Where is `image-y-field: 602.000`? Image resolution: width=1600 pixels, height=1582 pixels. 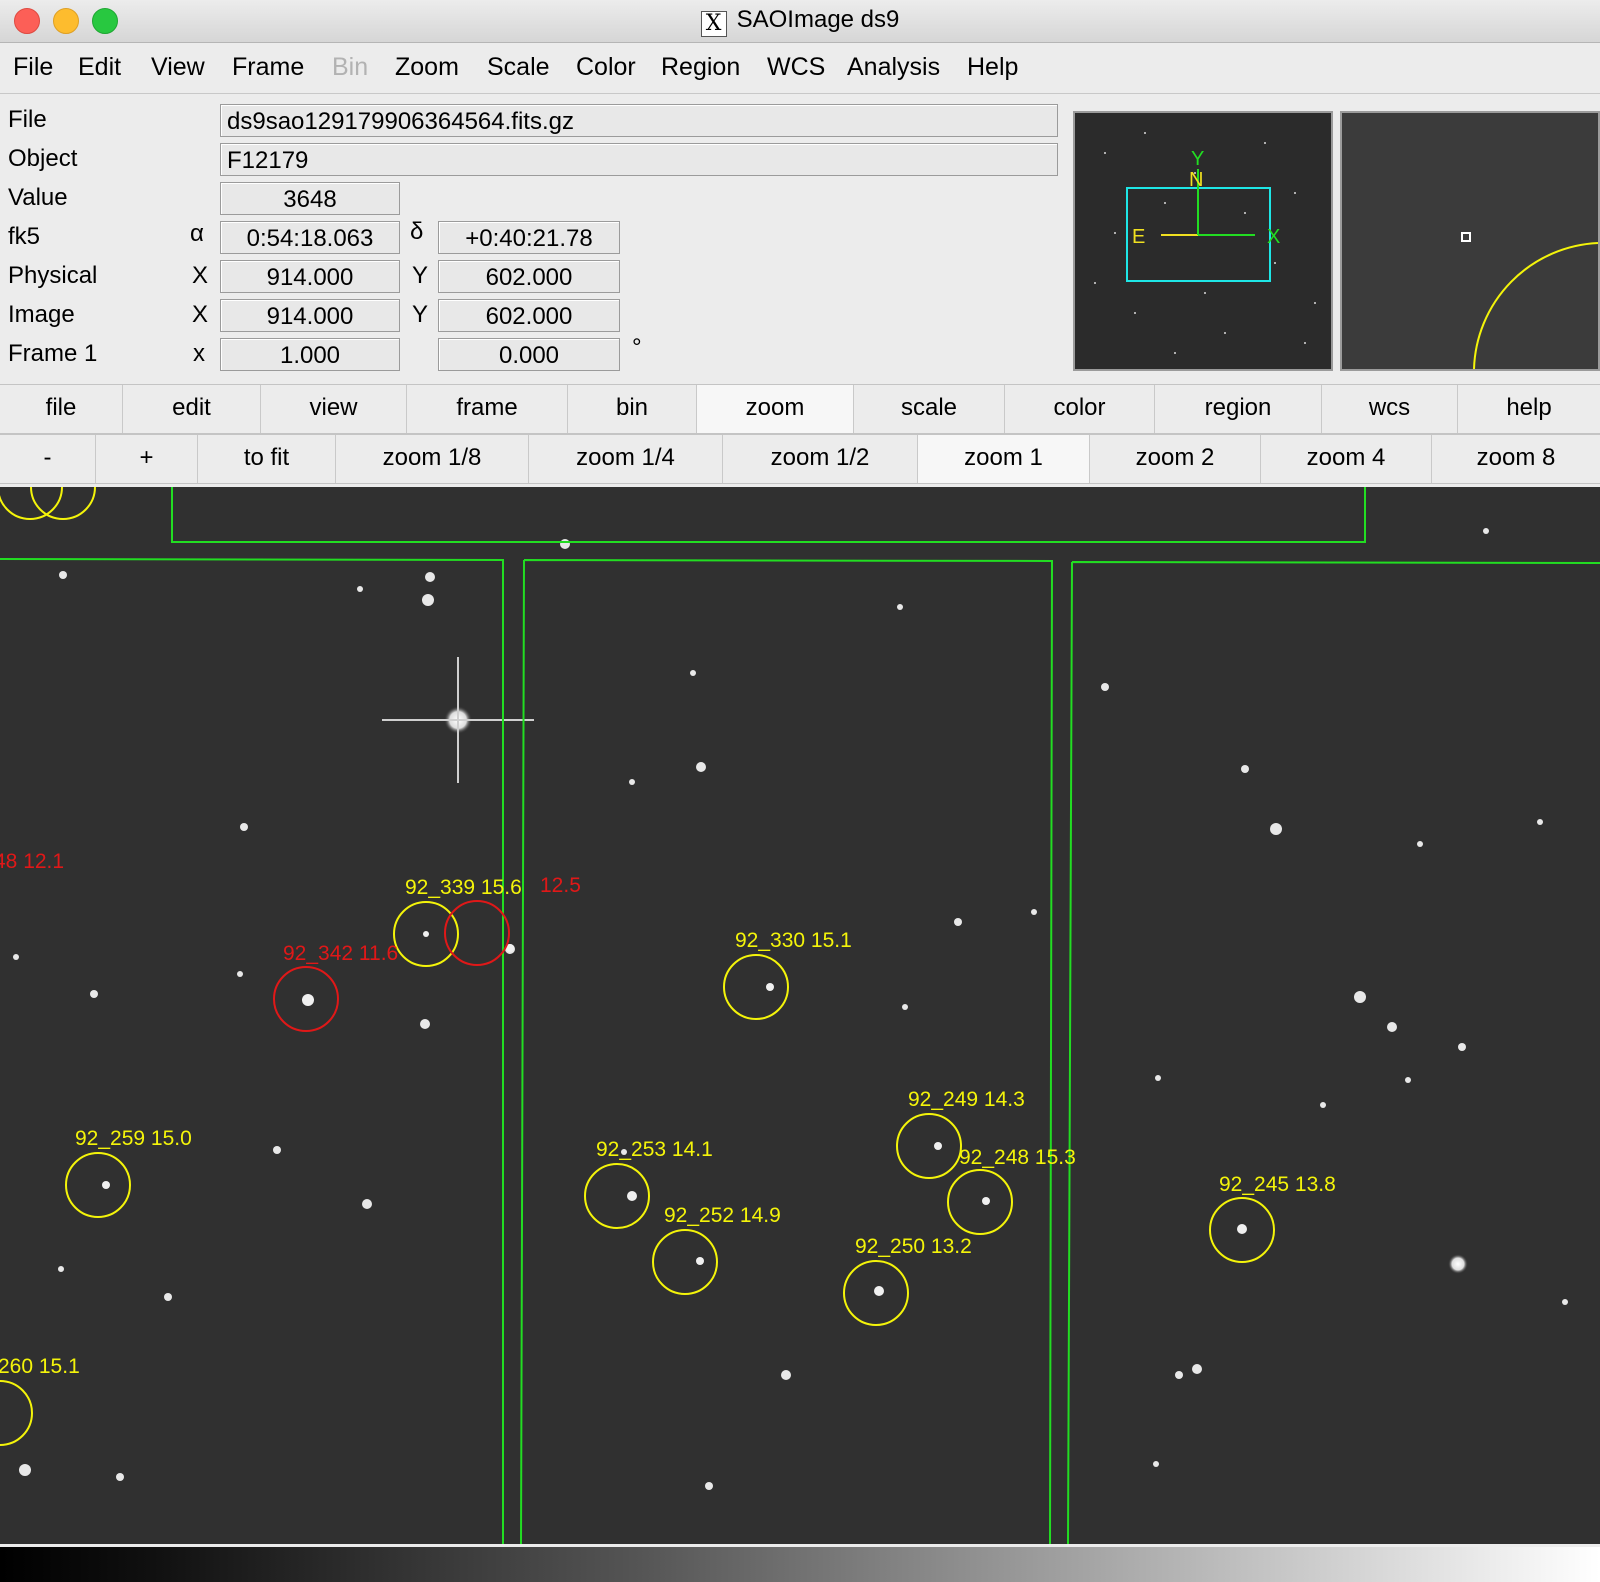 image-y-field: 602.000 is located at coordinates (529, 315).